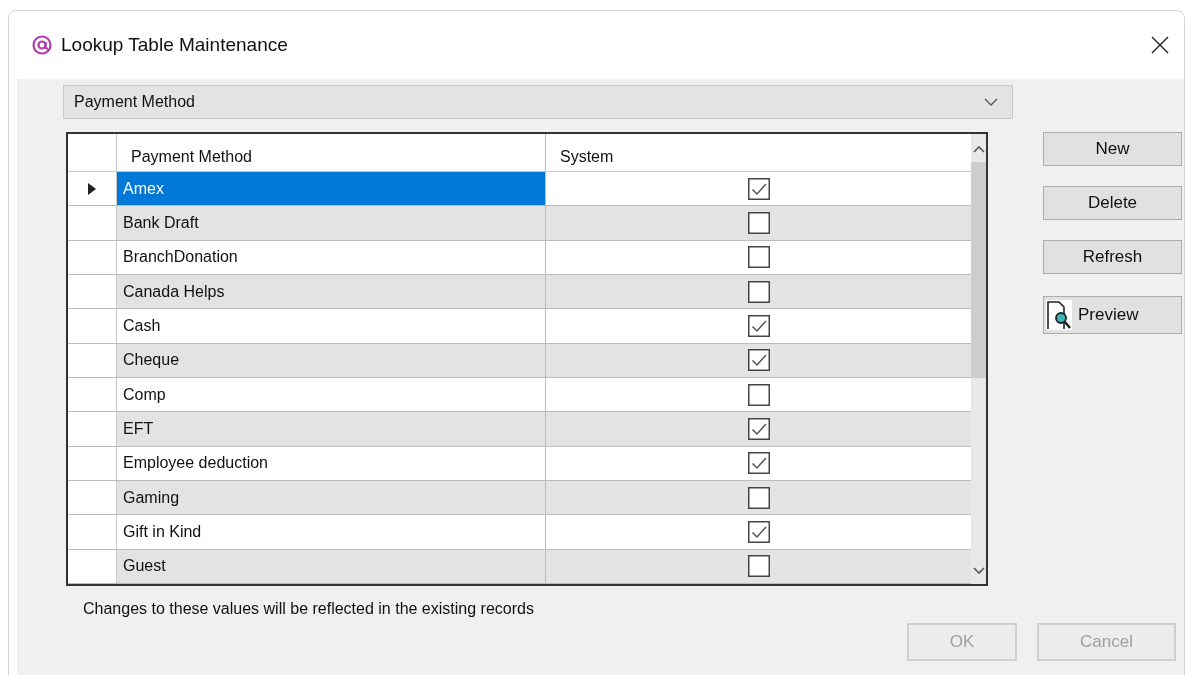  What do you see at coordinates (978, 359) in the screenshot?
I see `scrollbar` at bounding box center [978, 359].